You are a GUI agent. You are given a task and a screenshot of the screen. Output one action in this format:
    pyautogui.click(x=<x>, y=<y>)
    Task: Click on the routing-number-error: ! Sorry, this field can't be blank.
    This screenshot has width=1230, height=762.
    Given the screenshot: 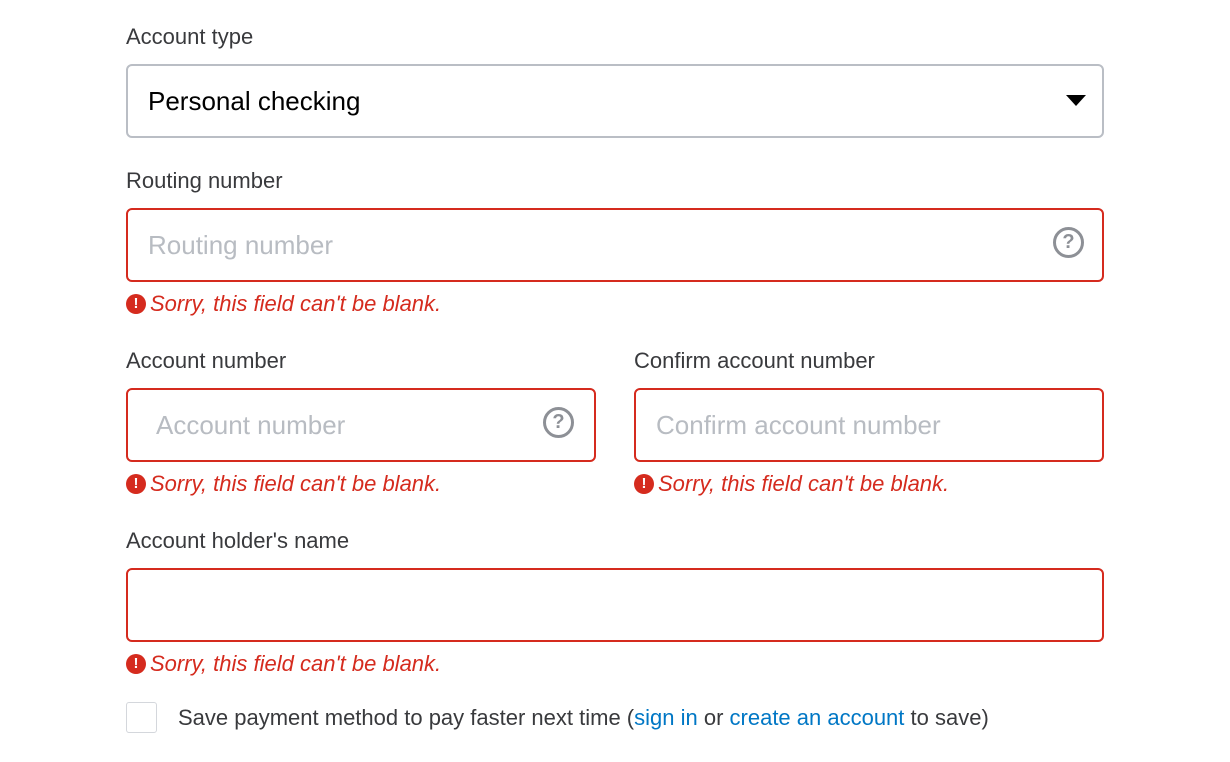 What is the action you would take?
    pyautogui.click(x=283, y=304)
    